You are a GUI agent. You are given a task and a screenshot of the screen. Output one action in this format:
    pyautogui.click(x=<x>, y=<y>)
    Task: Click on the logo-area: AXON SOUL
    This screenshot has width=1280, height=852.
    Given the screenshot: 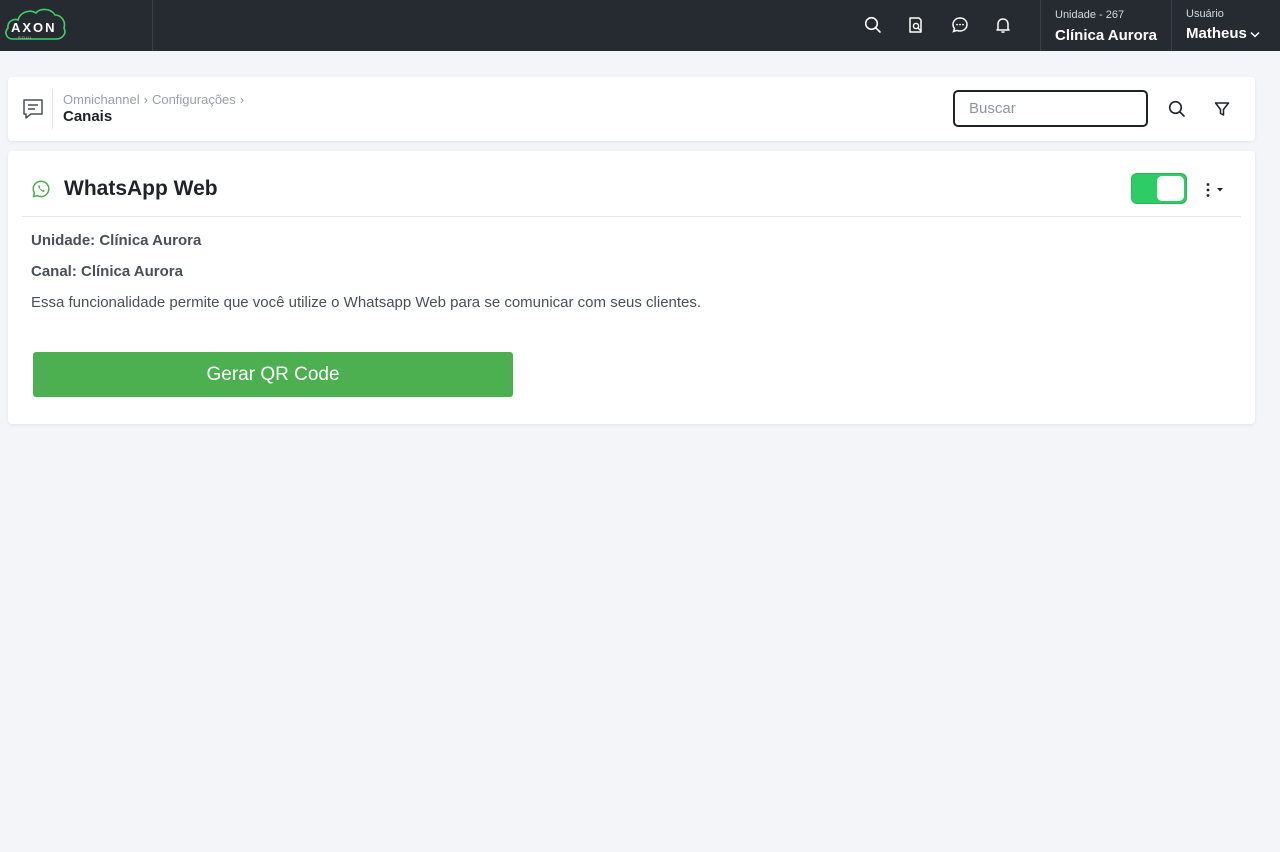 What is the action you would take?
    pyautogui.click(x=76, y=25)
    